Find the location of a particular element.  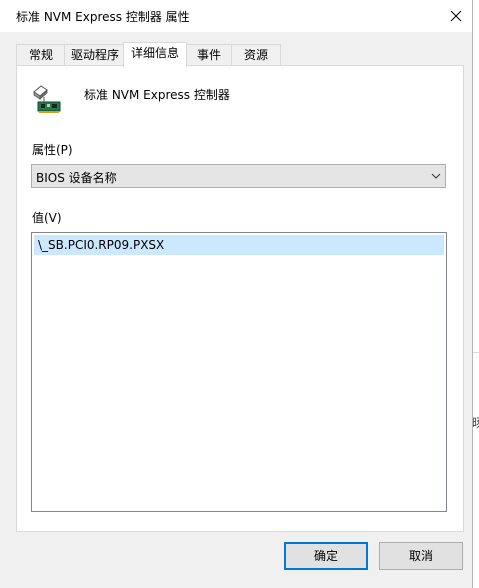

close-icon is located at coordinates (456, 16).